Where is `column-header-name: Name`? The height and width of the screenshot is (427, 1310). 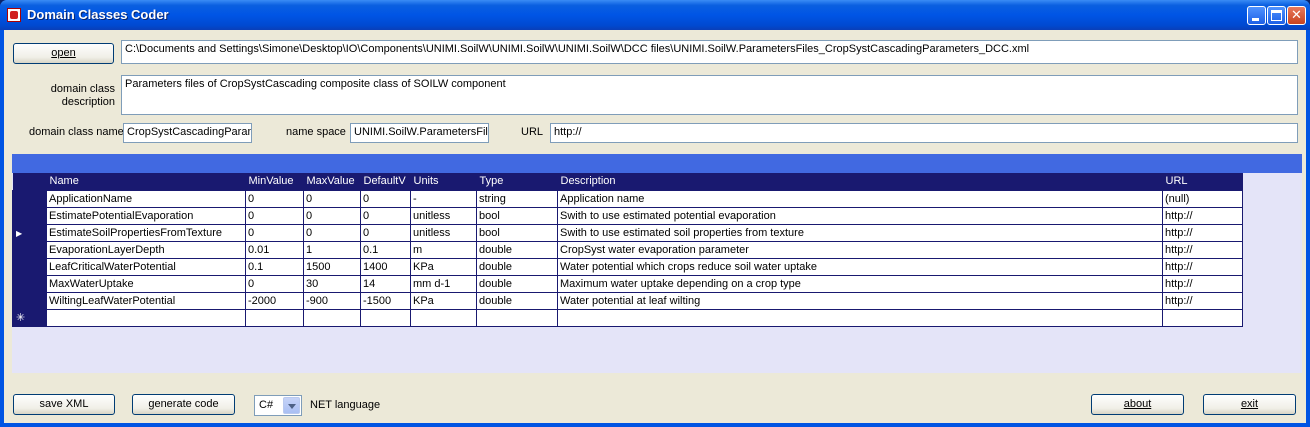
column-header-name: Name is located at coordinates (146, 181).